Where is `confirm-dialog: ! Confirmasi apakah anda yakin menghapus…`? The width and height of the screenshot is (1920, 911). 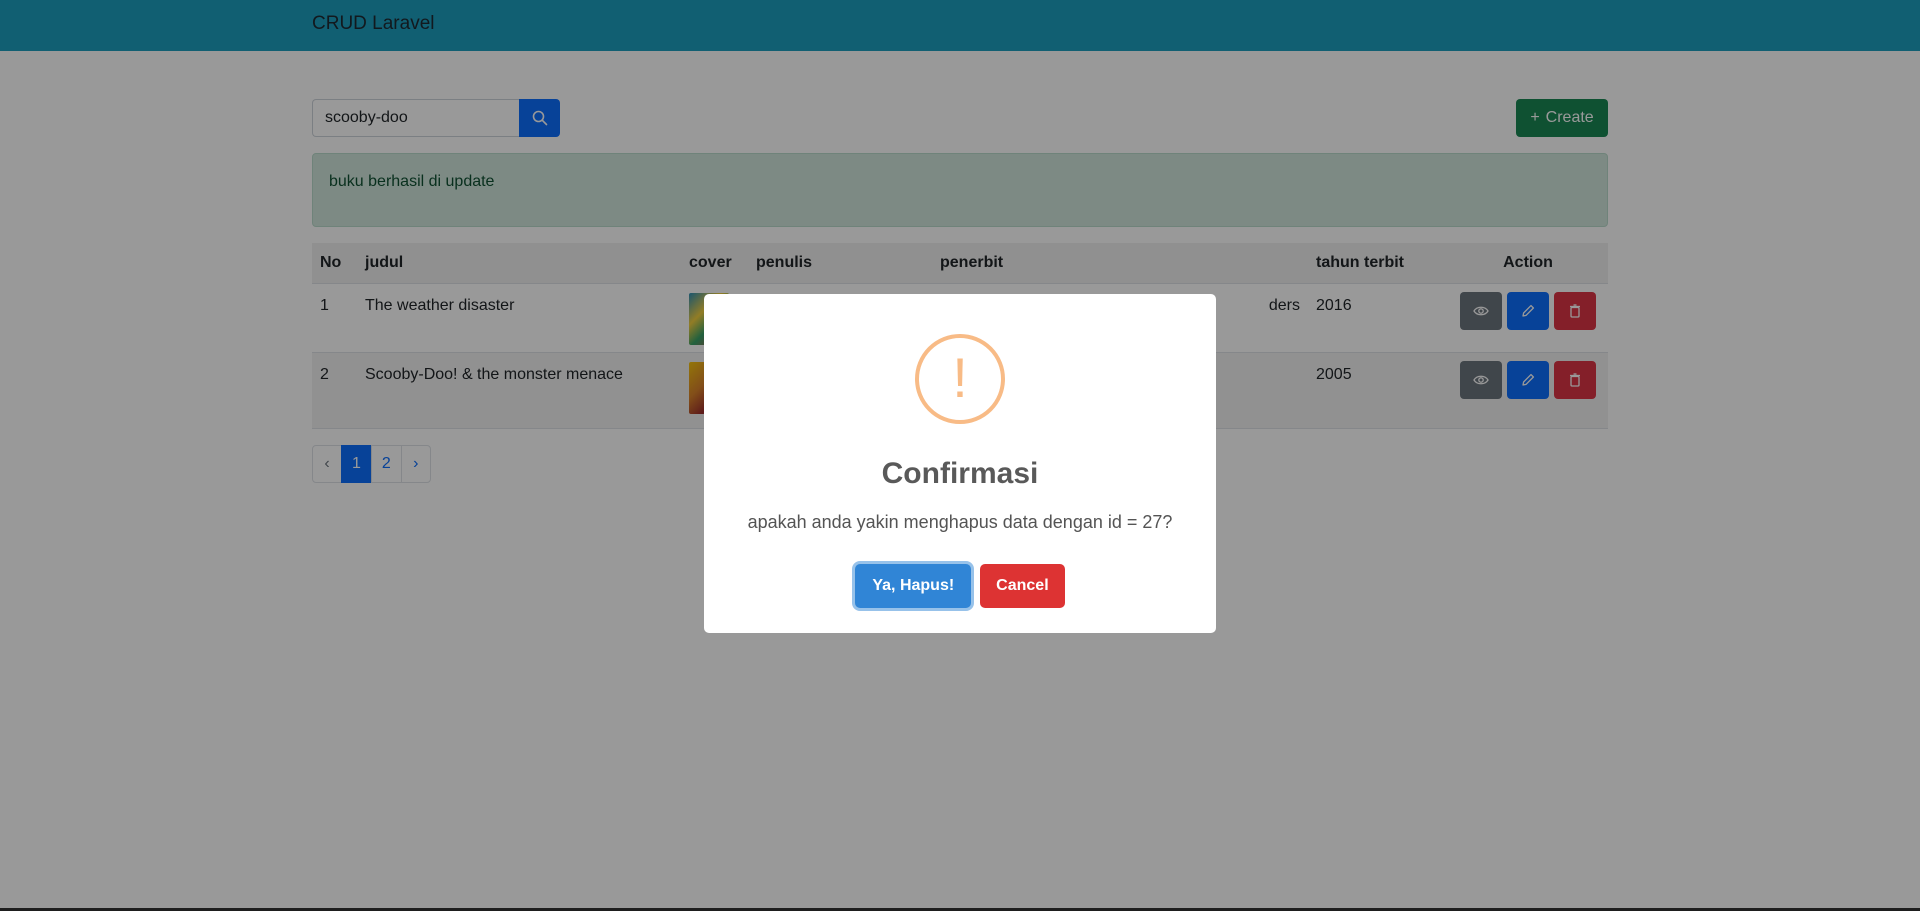 confirm-dialog: ! Confirmasi apakah anda yakin menghapus… is located at coordinates (960, 463).